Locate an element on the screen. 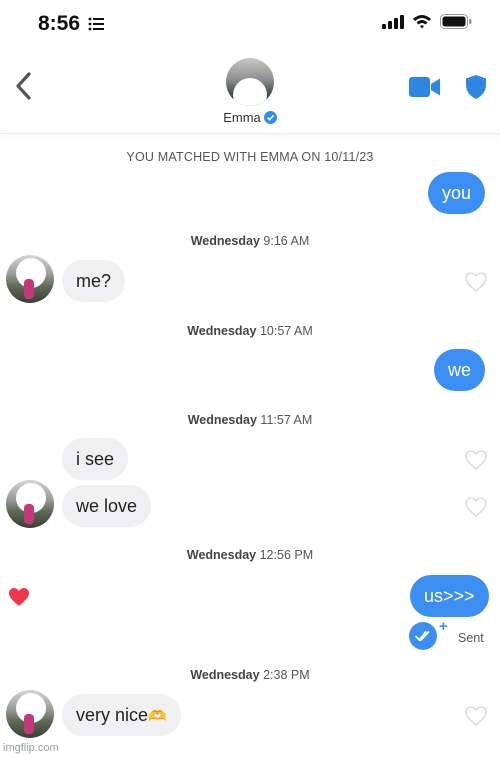 This screenshot has width=500, height=758. cellular-signal-icon is located at coordinates (393, 21).